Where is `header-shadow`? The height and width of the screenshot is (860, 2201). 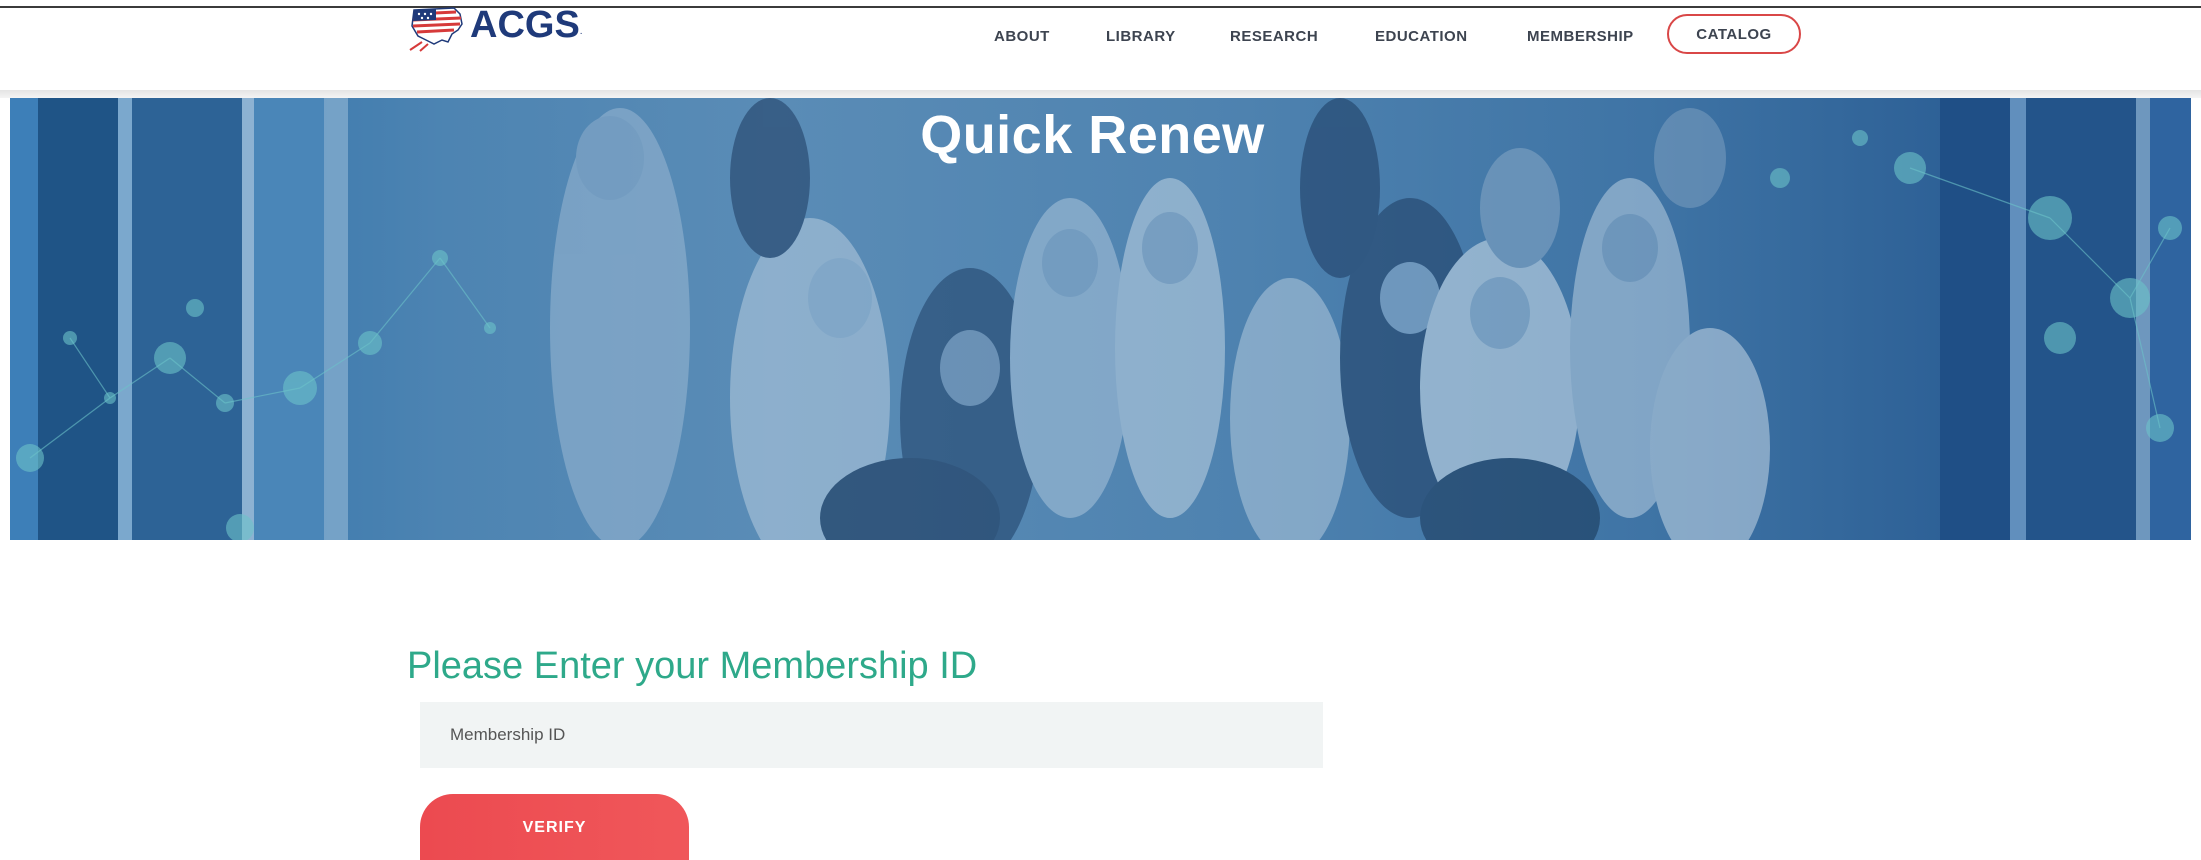 header-shadow is located at coordinates (1100, 94).